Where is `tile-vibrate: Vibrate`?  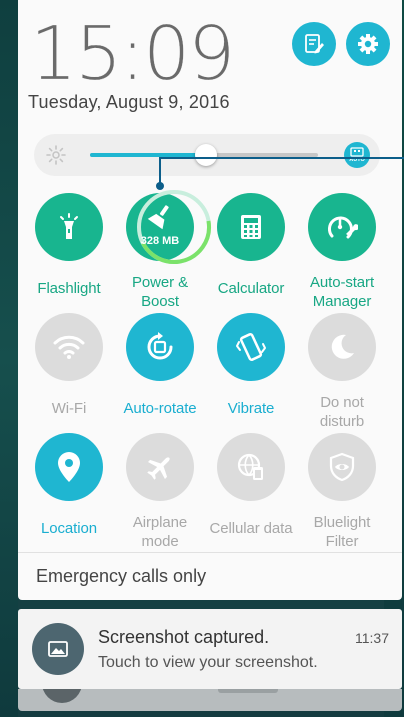
tile-vibrate: Vibrate is located at coordinates (251, 368).